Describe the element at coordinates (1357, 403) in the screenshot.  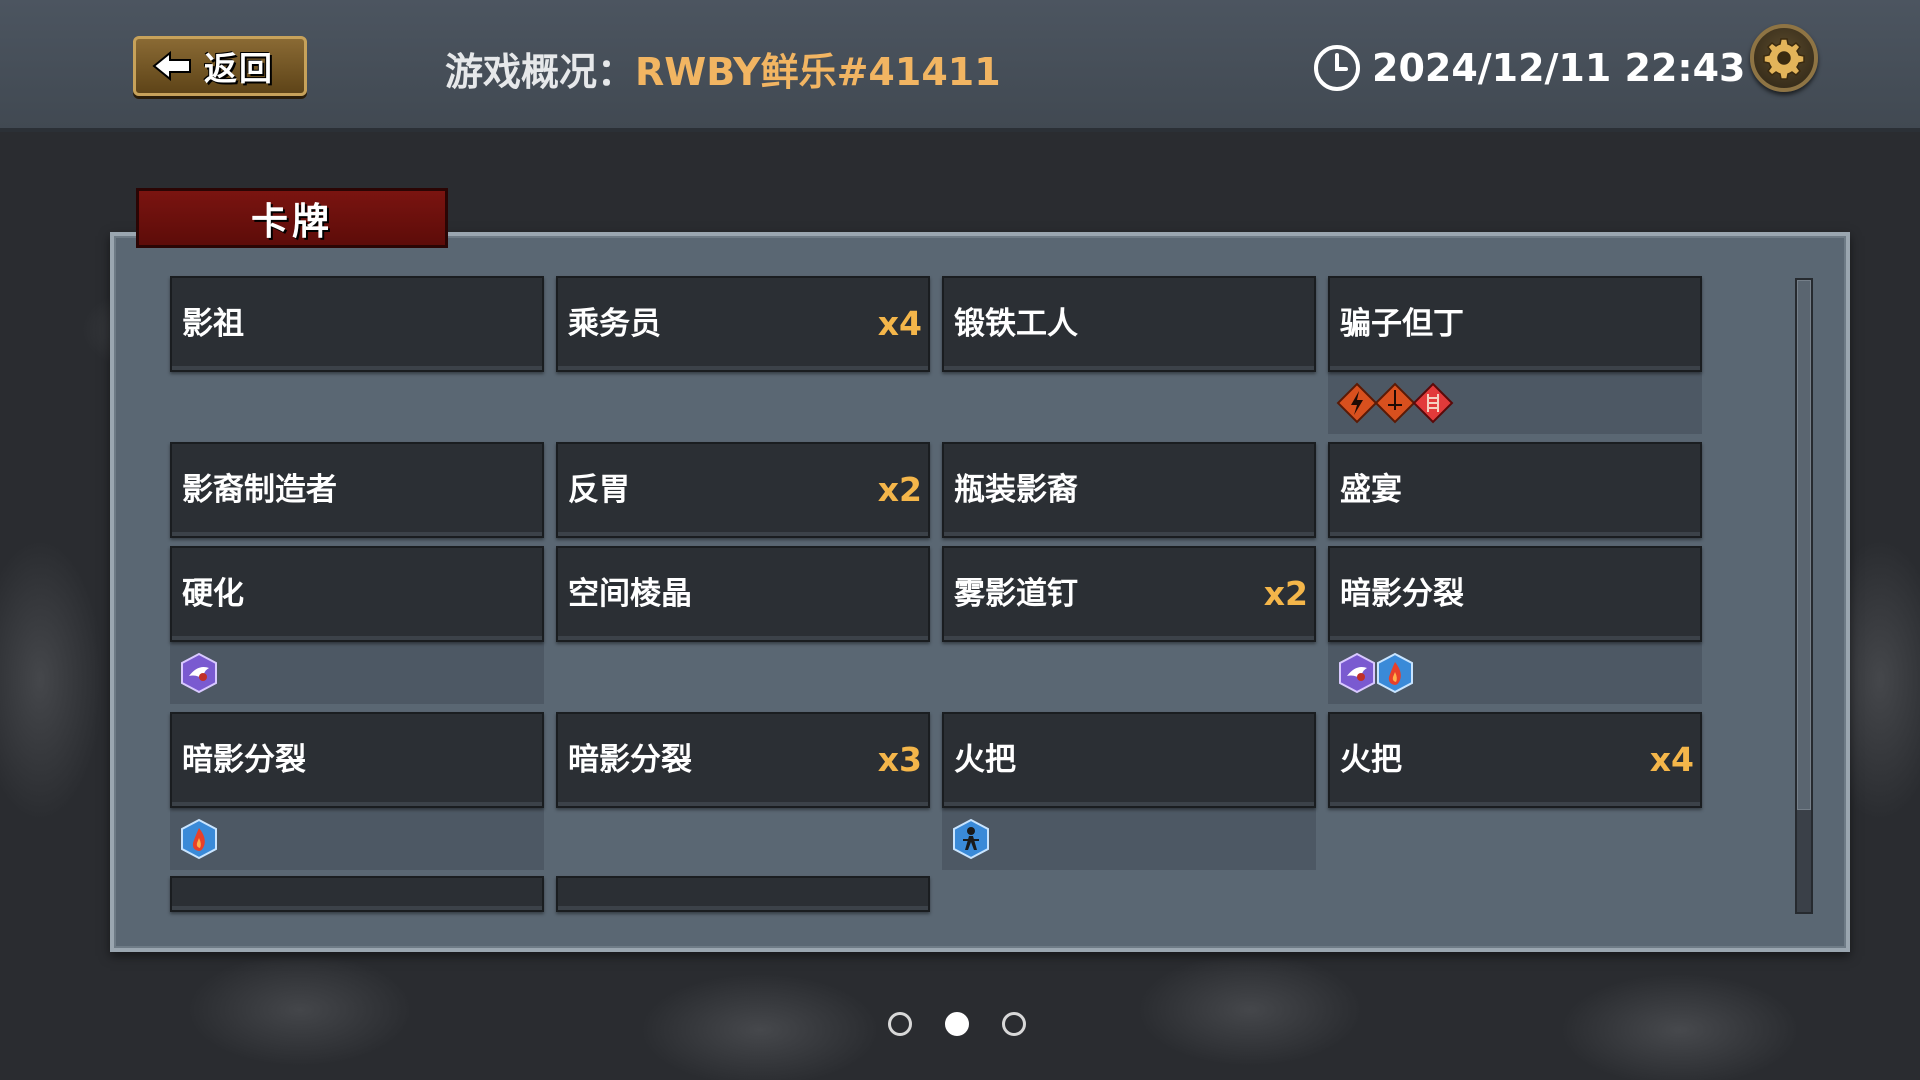
I see `lightning-rune-icon` at that location.